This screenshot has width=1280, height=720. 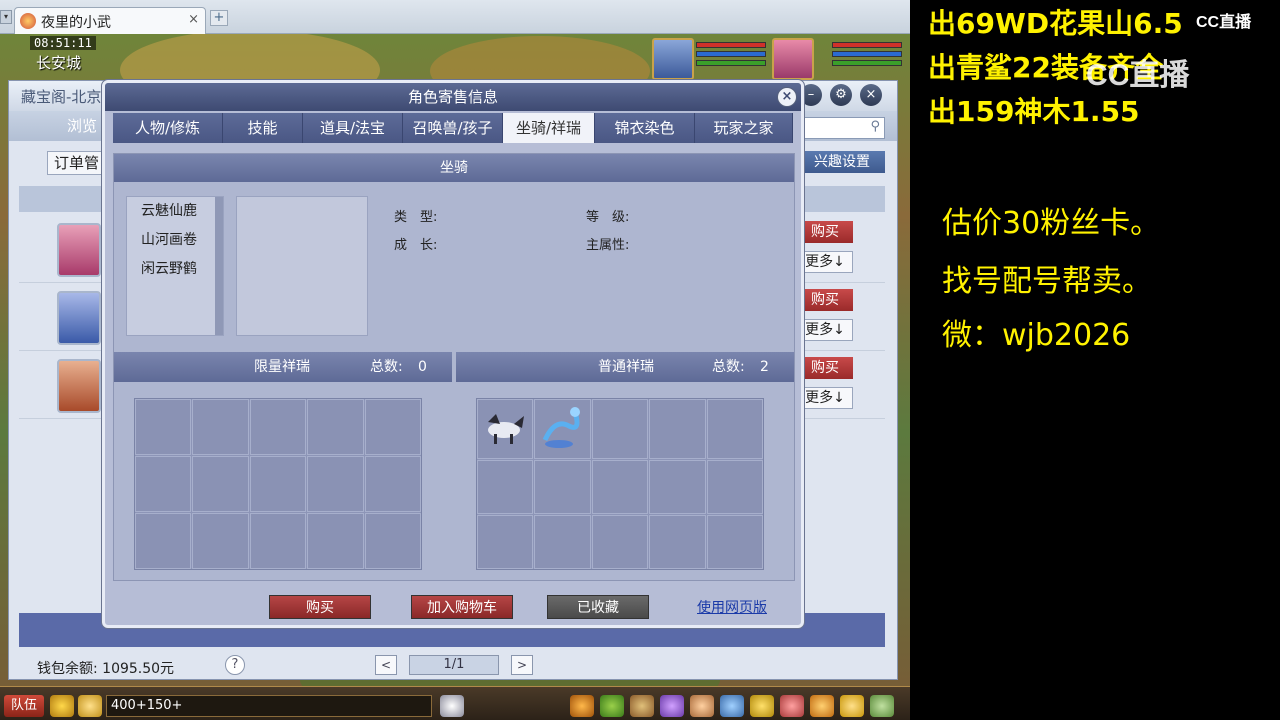 I want to click on new-tab-button: +, so click(x=219, y=18).